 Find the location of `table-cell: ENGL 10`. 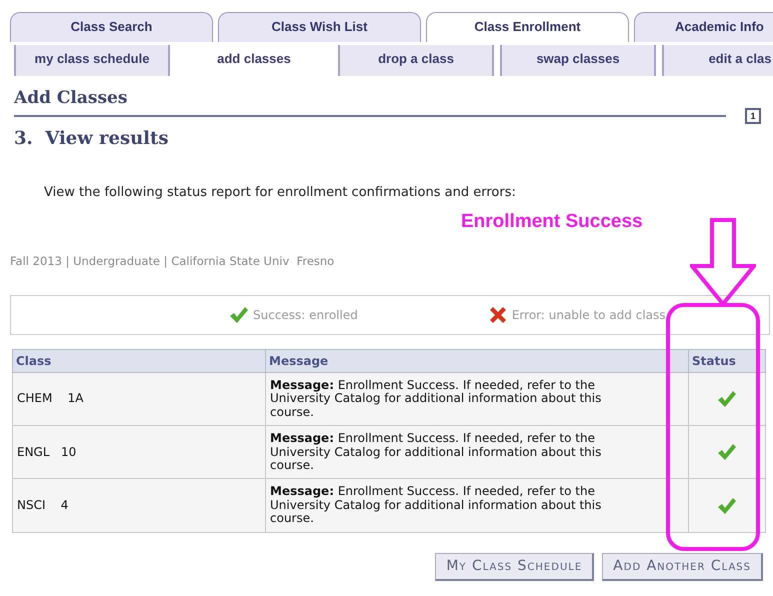

table-cell: ENGL 10 is located at coordinates (139, 452).